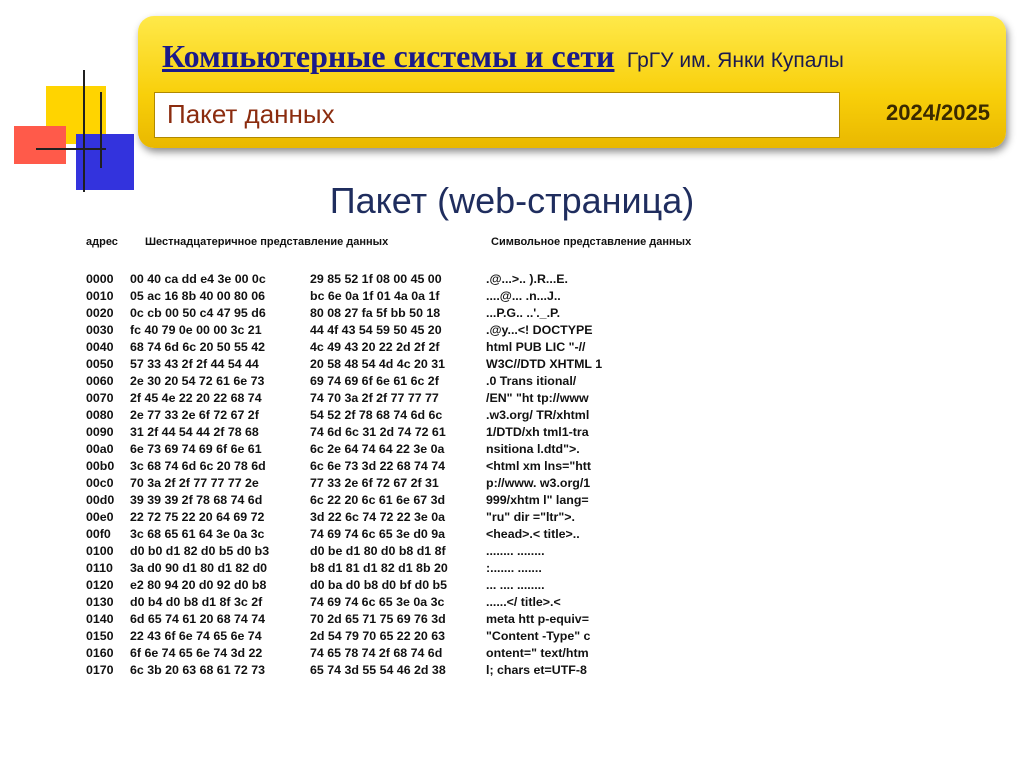 This screenshot has width=1024, height=767. I want to click on row-hex-part1: fc 40 79 0e 00 00 3c 21, so click(196, 330).